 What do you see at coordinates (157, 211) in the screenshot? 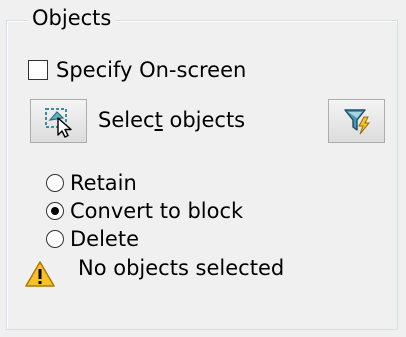
I see `radio-label: Convert to block` at bounding box center [157, 211].